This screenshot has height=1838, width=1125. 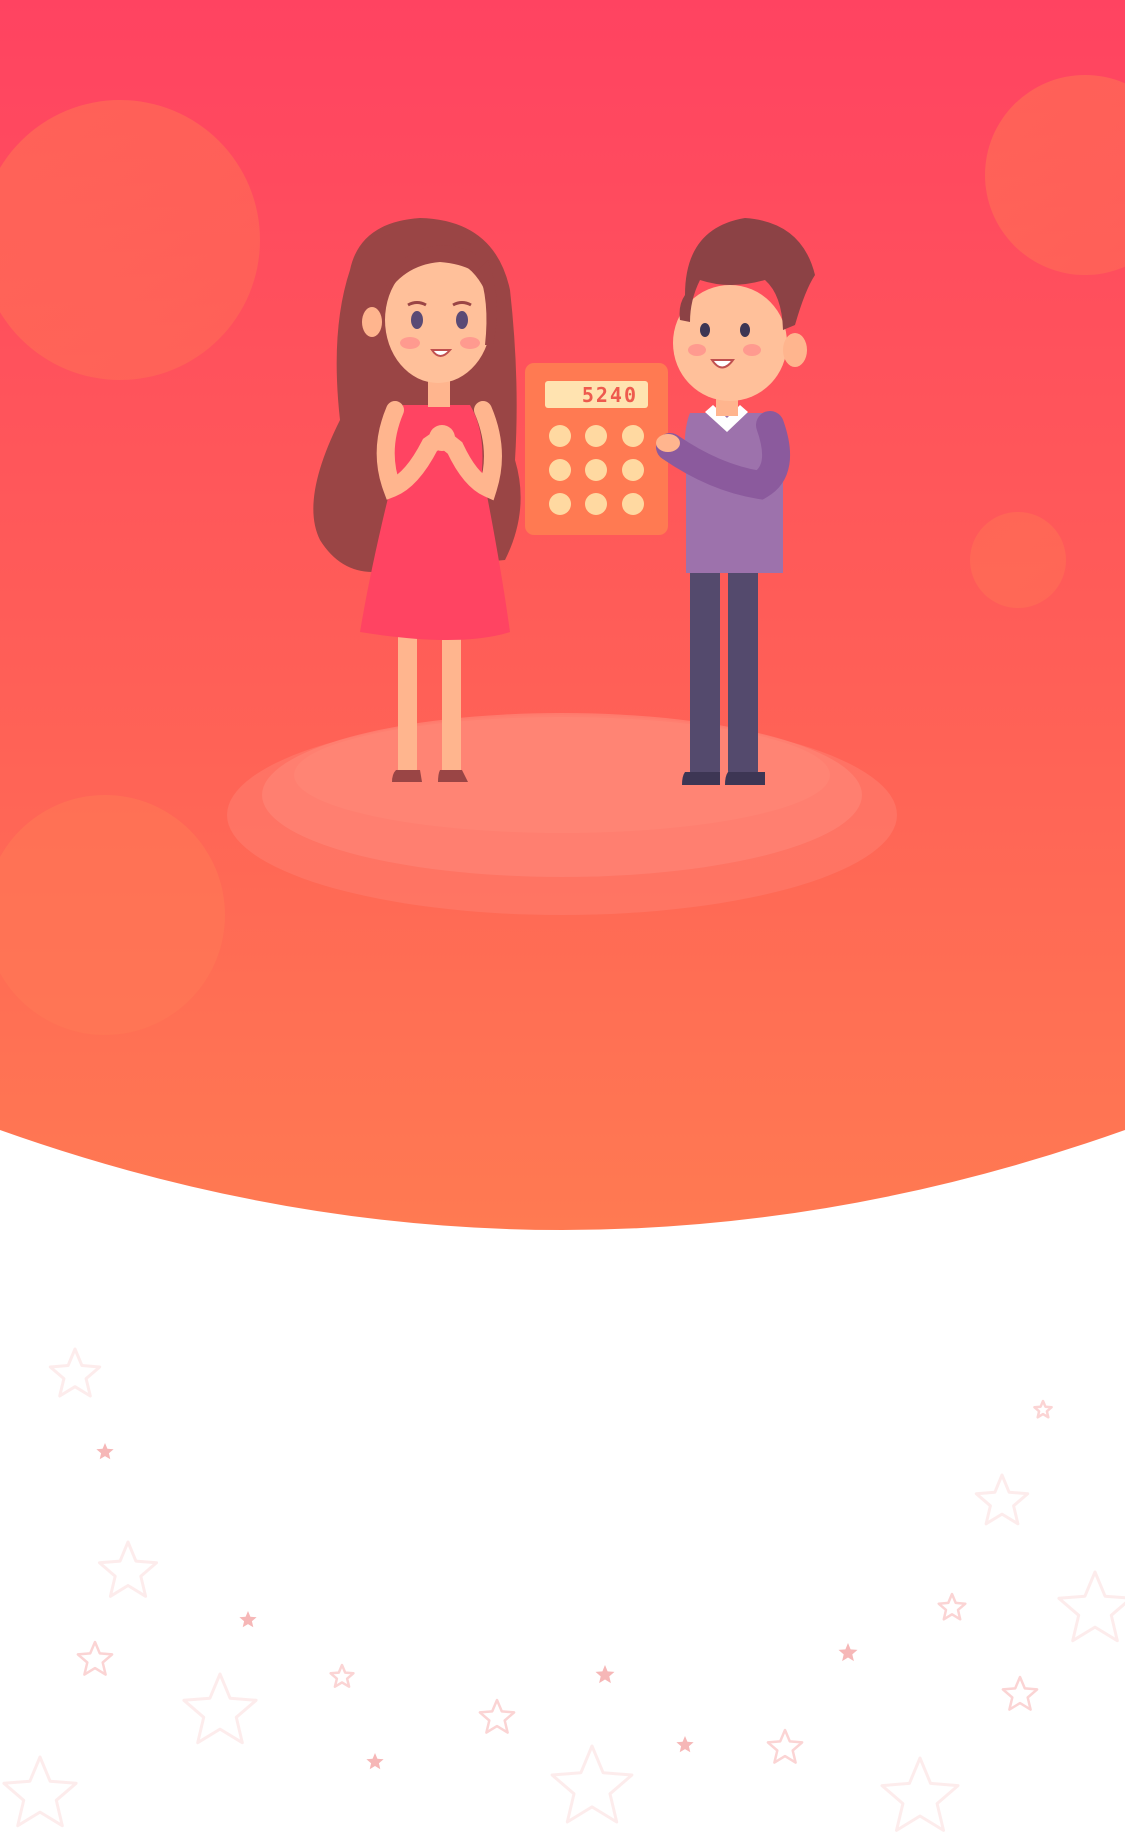 I want to click on bubble-decoration, so click(x=1018, y=560).